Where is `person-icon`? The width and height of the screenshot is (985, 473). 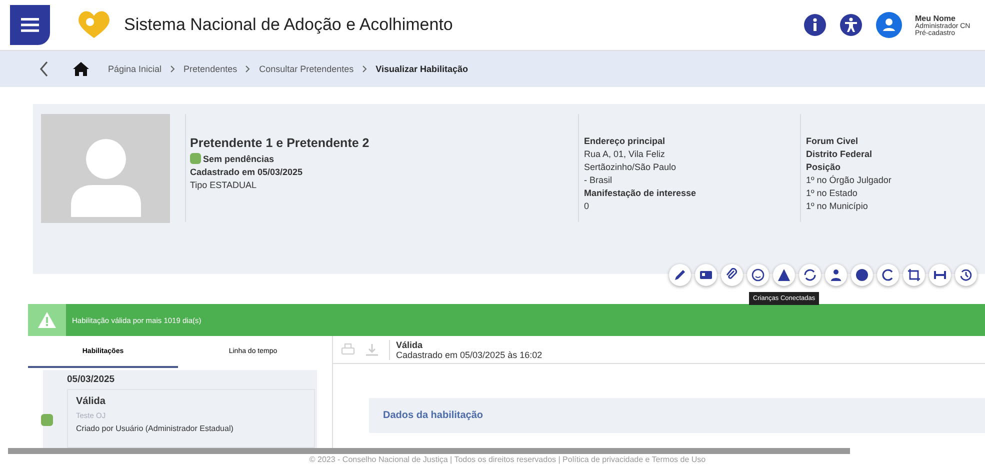 person-icon is located at coordinates (836, 275).